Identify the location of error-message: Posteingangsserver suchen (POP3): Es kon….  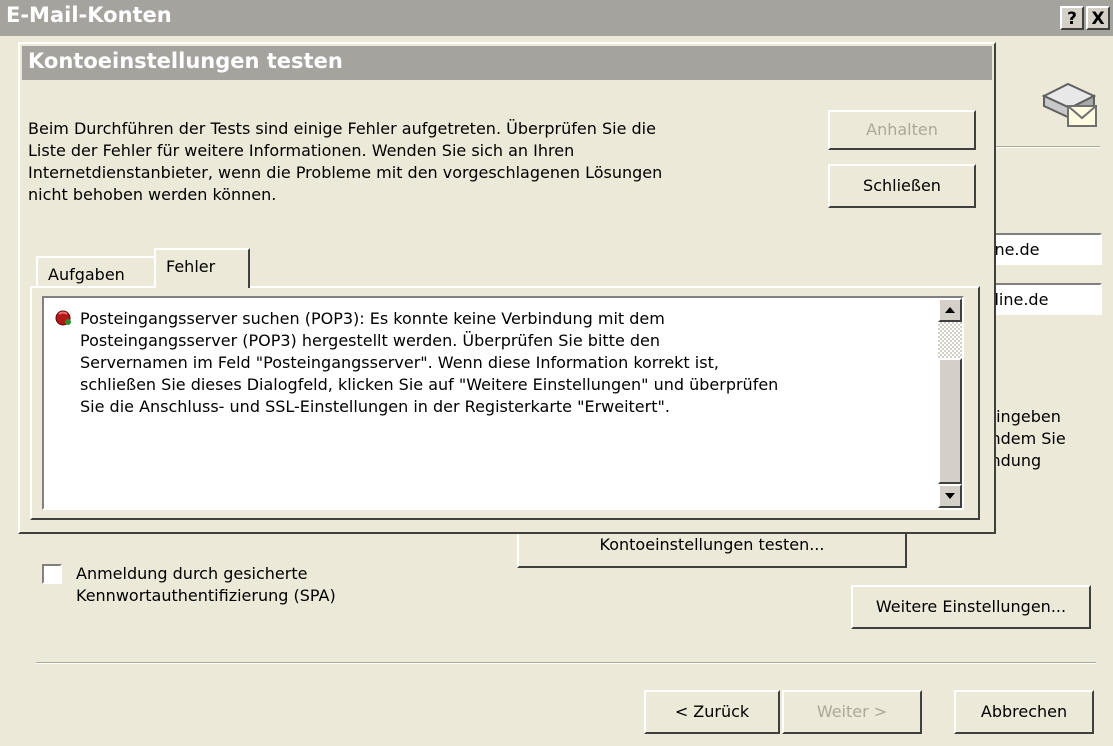
(429, 362).